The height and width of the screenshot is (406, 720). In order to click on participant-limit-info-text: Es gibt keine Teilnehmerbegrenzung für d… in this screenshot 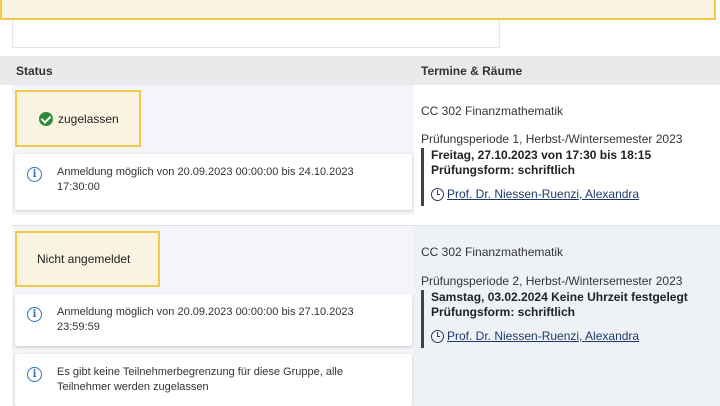, I will do `click(200, 379)`.